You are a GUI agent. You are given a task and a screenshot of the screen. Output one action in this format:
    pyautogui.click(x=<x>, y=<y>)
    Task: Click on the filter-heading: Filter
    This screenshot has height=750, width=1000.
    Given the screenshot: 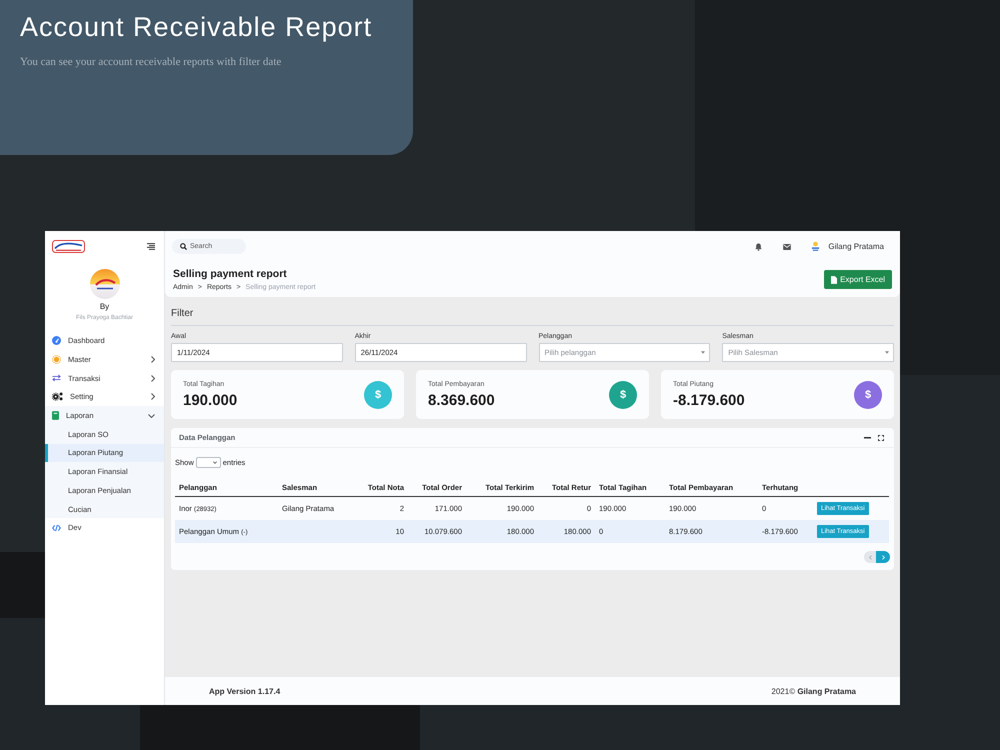 What is the action you would take?
    pyautogui.click(x=182, y=313)
    